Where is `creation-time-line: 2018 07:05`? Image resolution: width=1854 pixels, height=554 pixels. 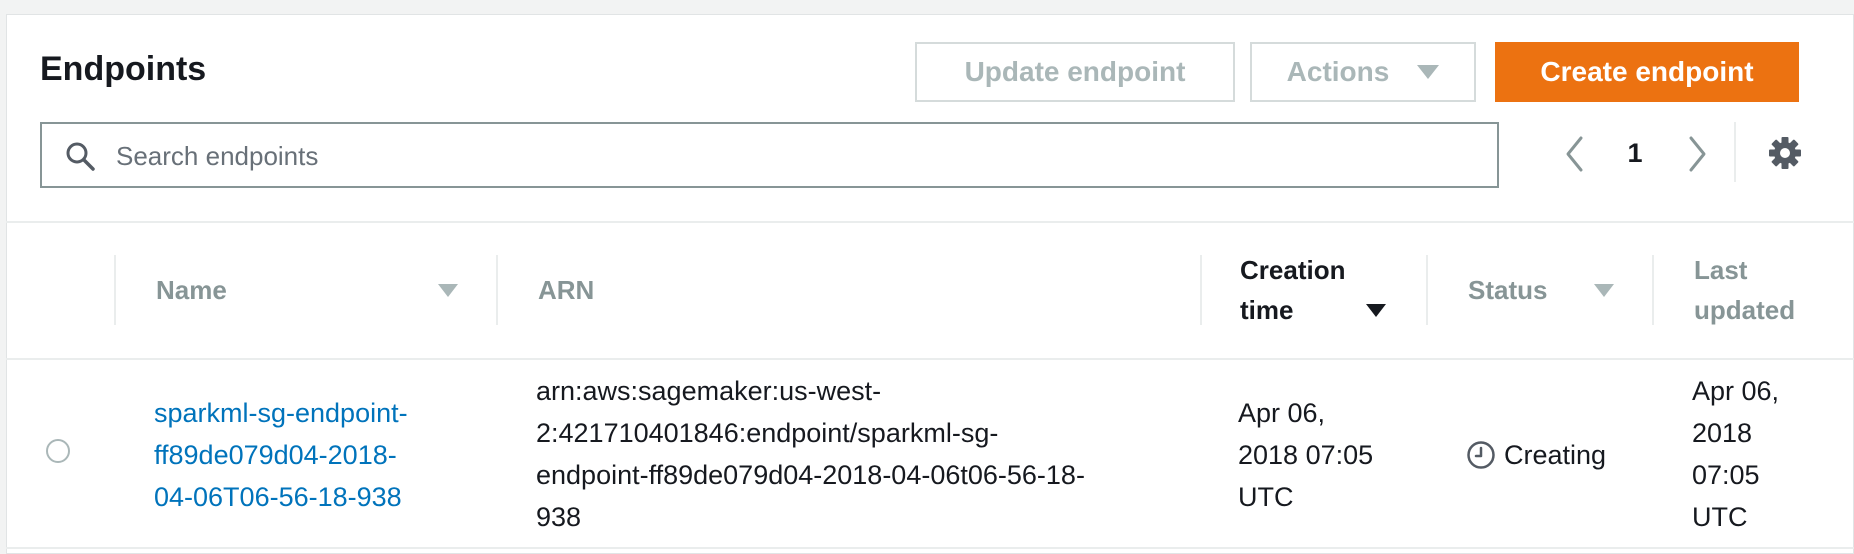
creation-time-line: 2018 07:05 is located at coordinates (1306, 455).